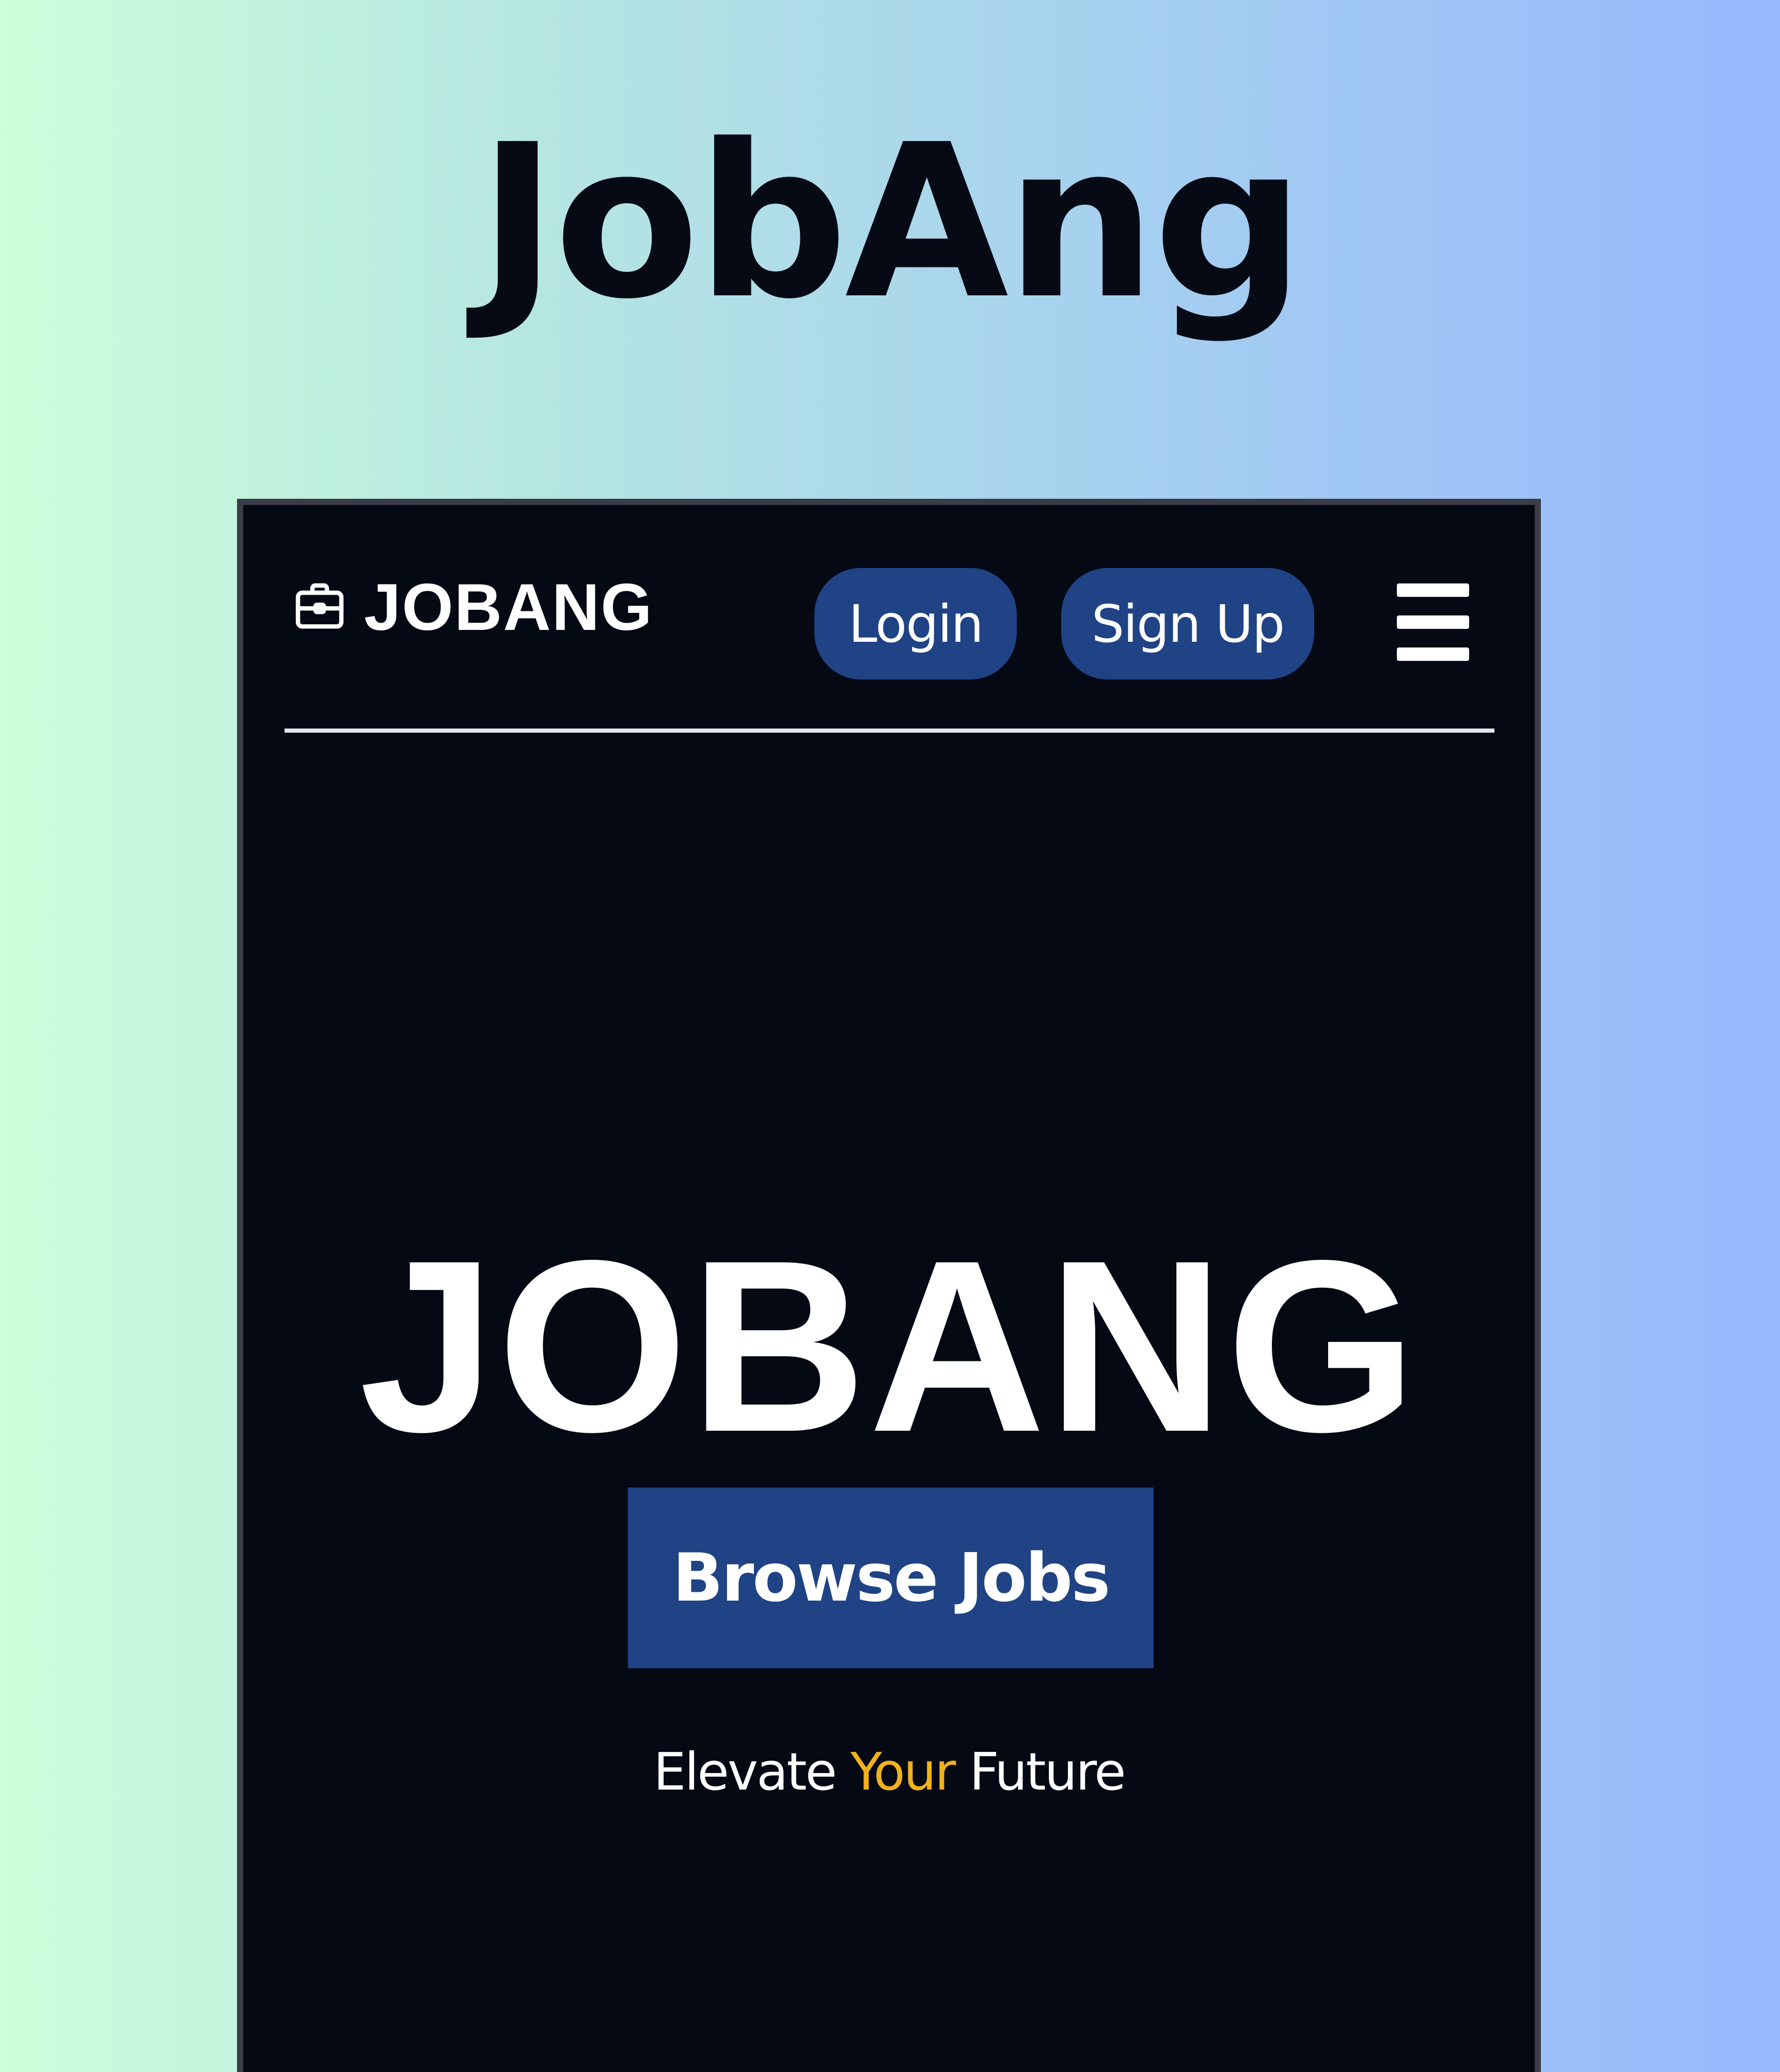 The image size is (1780, 2072). I want to click on brand-logo: JOBANG, so click(472, 607).